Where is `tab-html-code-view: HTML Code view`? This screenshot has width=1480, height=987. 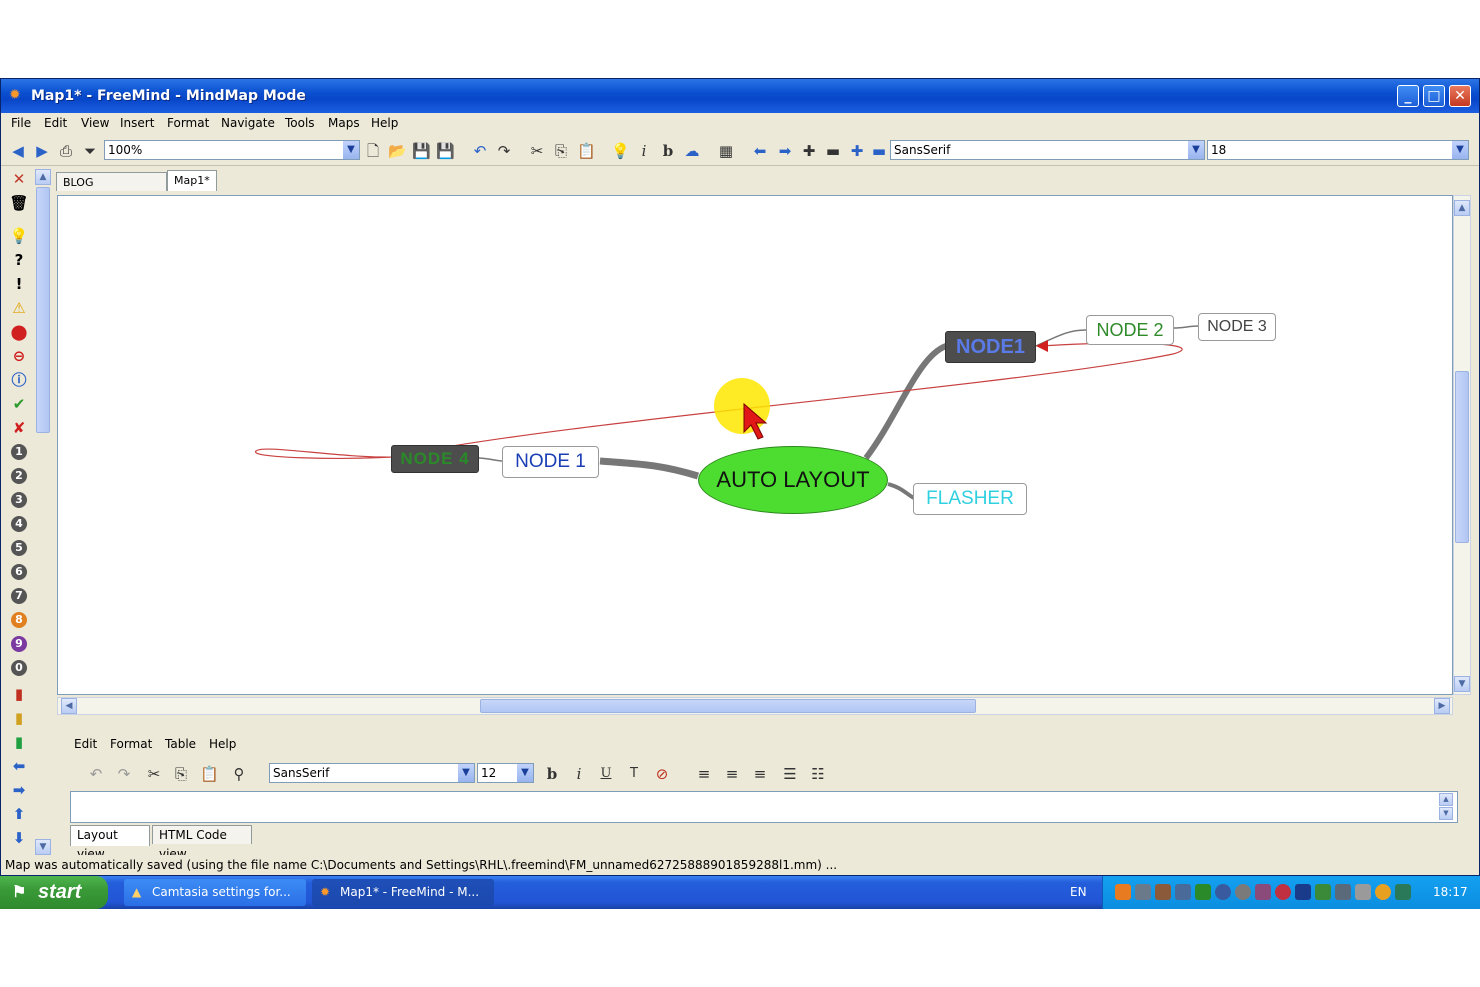
tab-html-code-view: HTML Code view is located at coordinates (202, 843).